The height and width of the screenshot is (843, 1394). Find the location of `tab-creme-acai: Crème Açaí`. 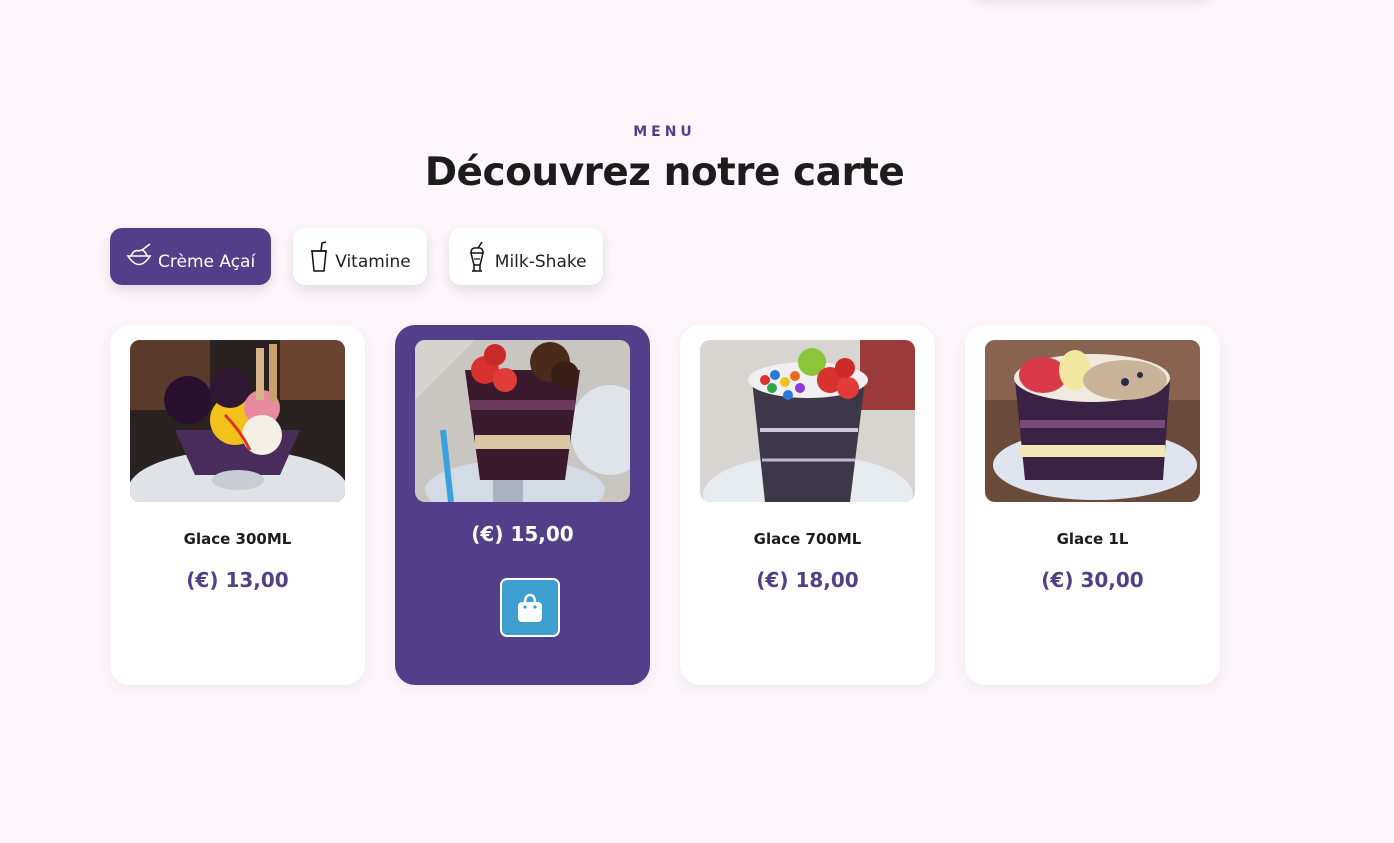

tab-creme-acai: Crème Açaí is located at coordinates (191, 256).